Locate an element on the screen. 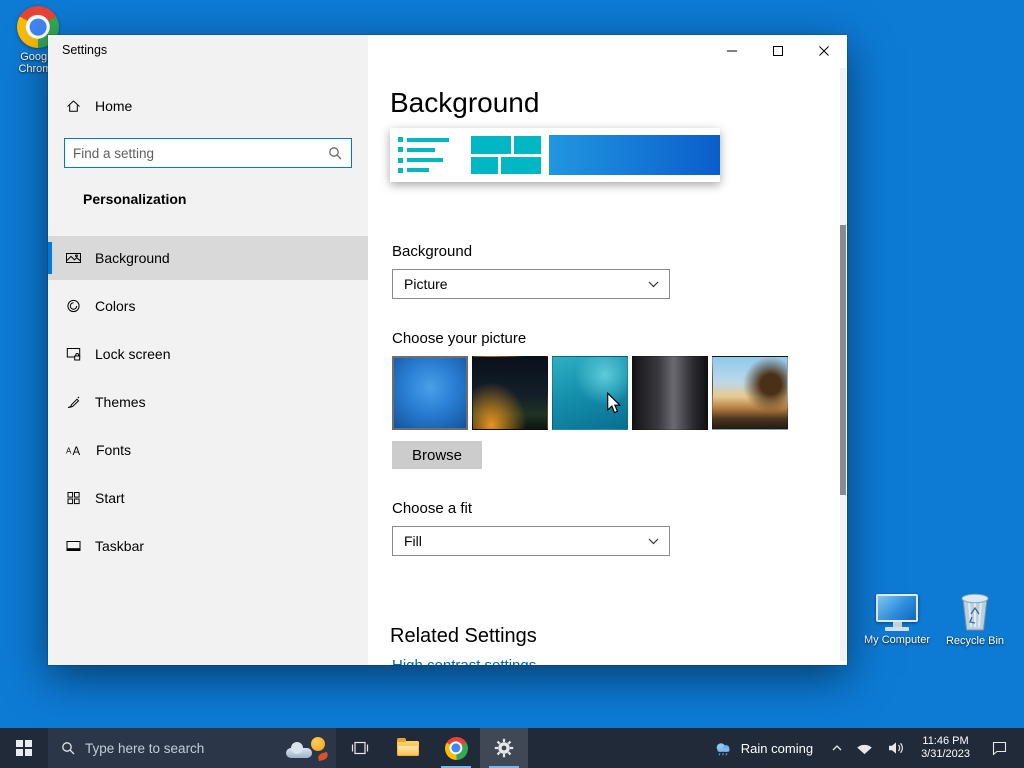 This screenshot has width=1024, height=768. maximize-button is located at coordinates (778, 51).